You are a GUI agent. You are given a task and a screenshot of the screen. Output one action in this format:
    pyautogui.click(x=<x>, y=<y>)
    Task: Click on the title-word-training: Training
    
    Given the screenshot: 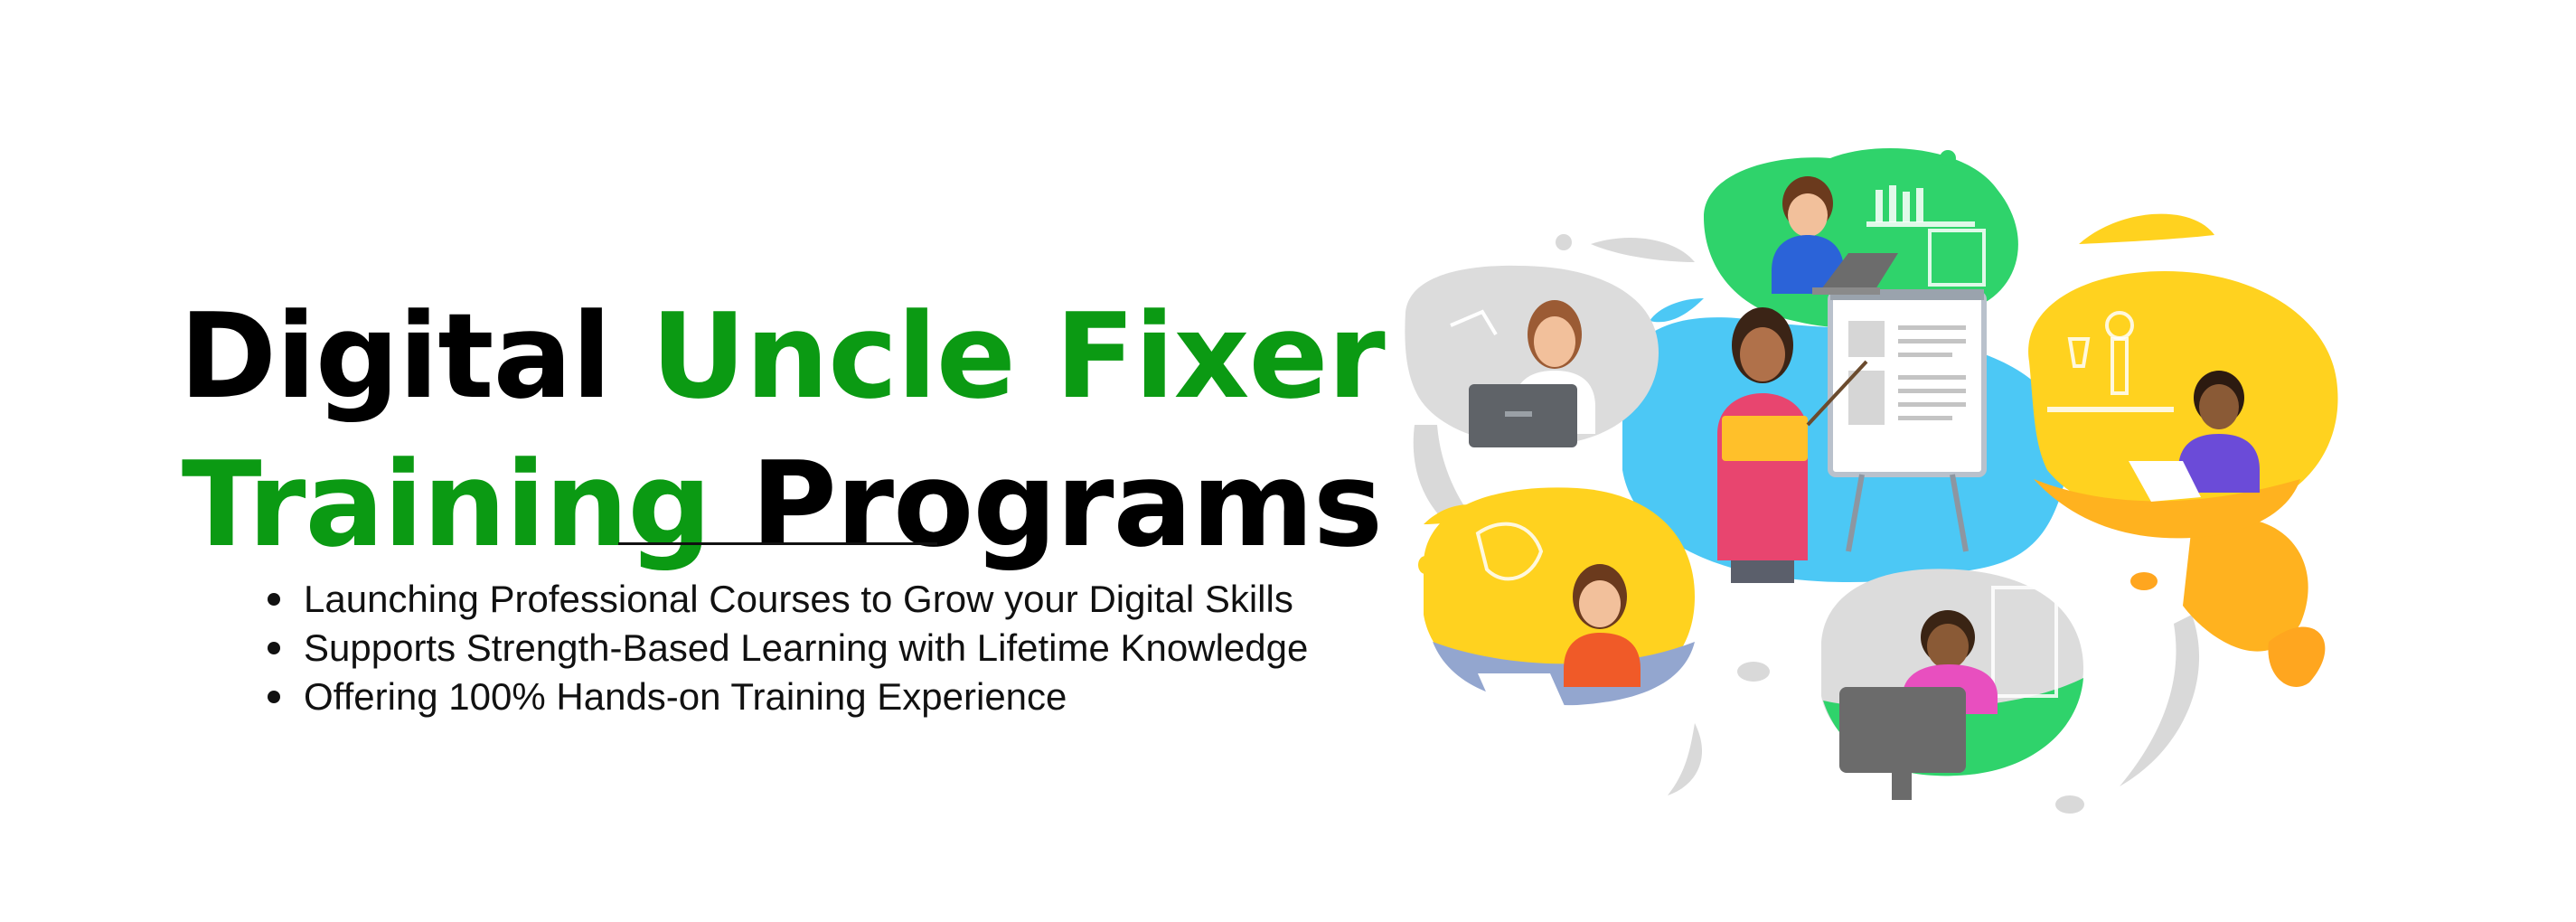 What is the action you would take?
    pyautogui.click(x=446, y=505)
    